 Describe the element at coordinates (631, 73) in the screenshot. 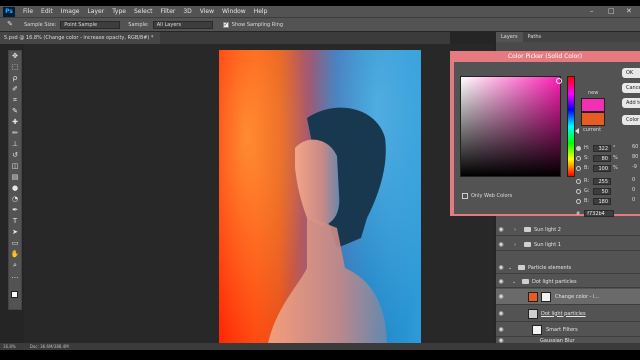

I see `ok-button: OK` at that location.